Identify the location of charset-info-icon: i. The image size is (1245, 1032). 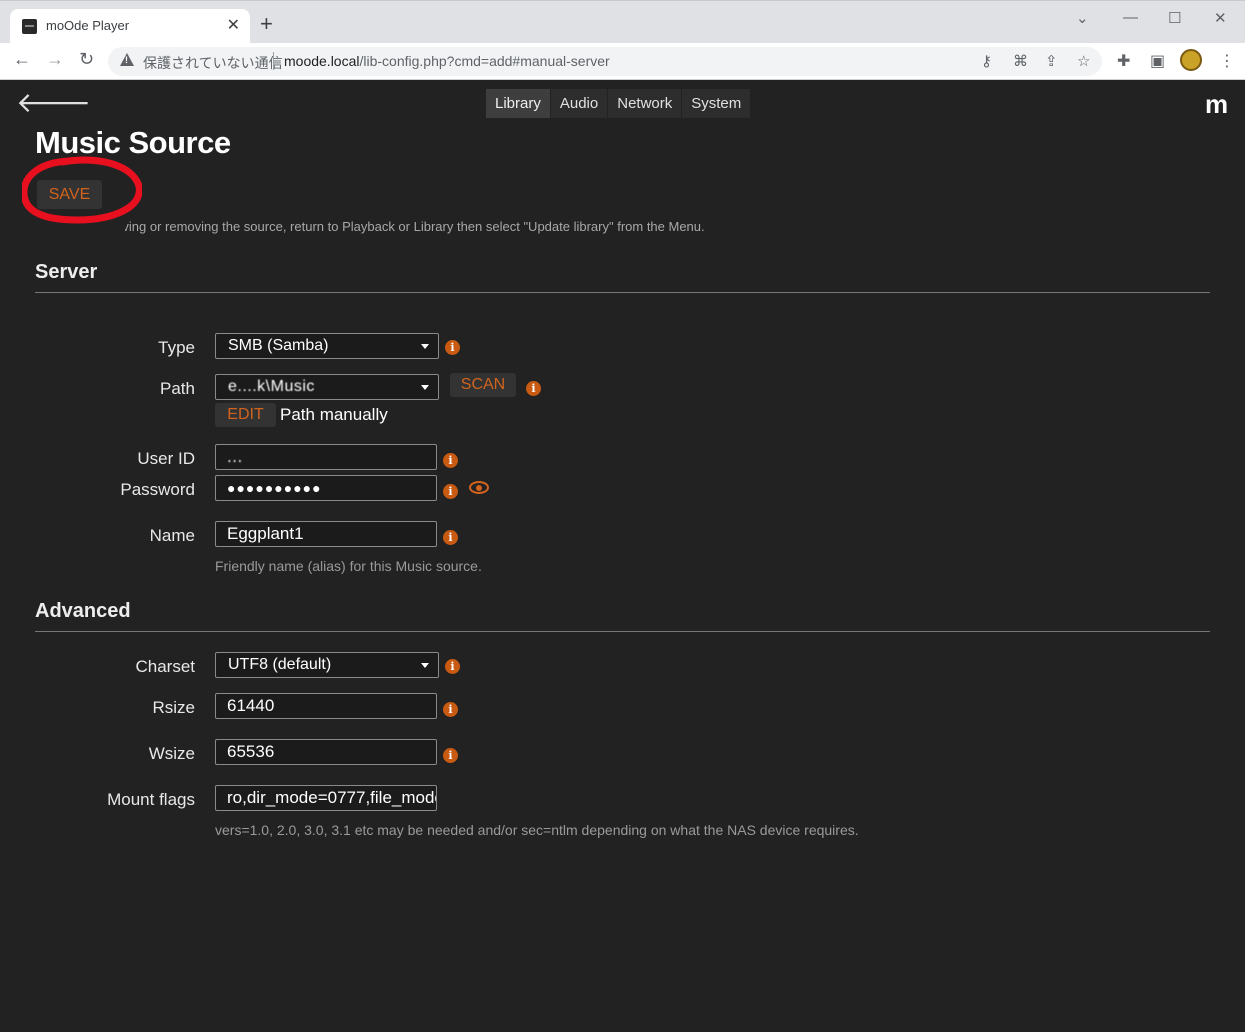
(452, 666).